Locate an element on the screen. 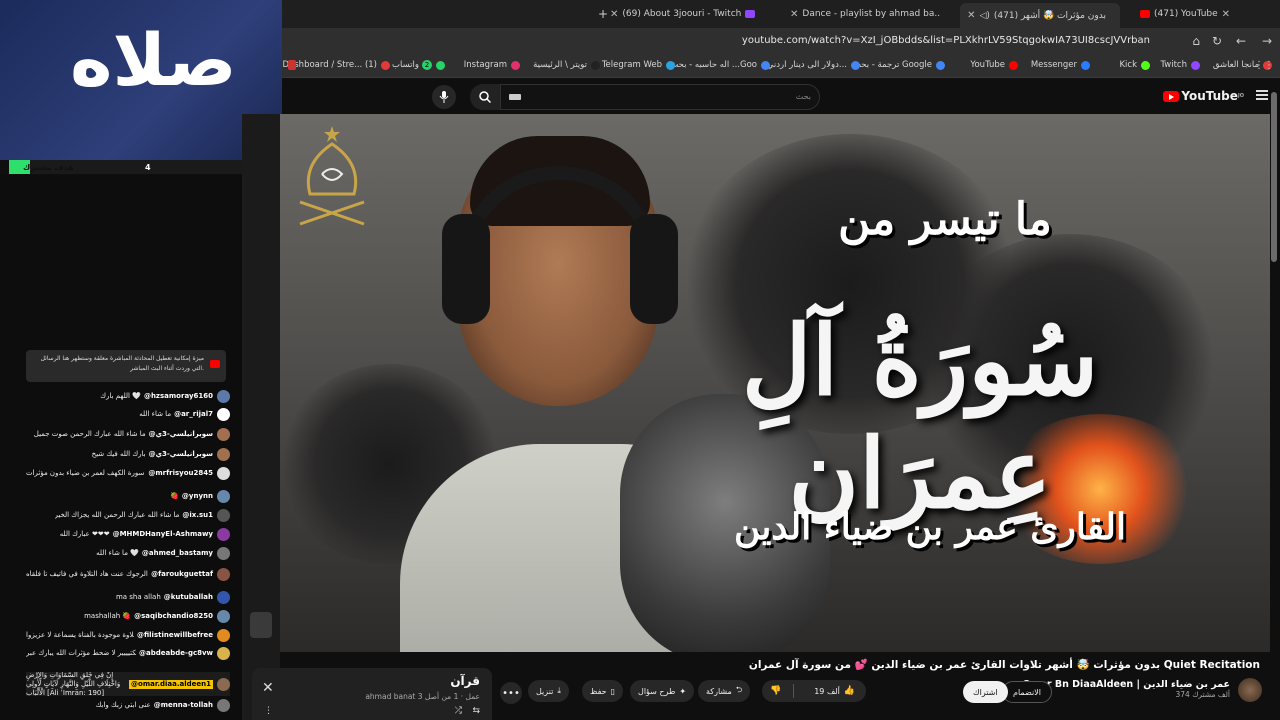 Image resolution: width=1280 pixels, height=720 pixels. bookmark-item: تويتر \ الرئيسية is located at coordinates (566, 65).